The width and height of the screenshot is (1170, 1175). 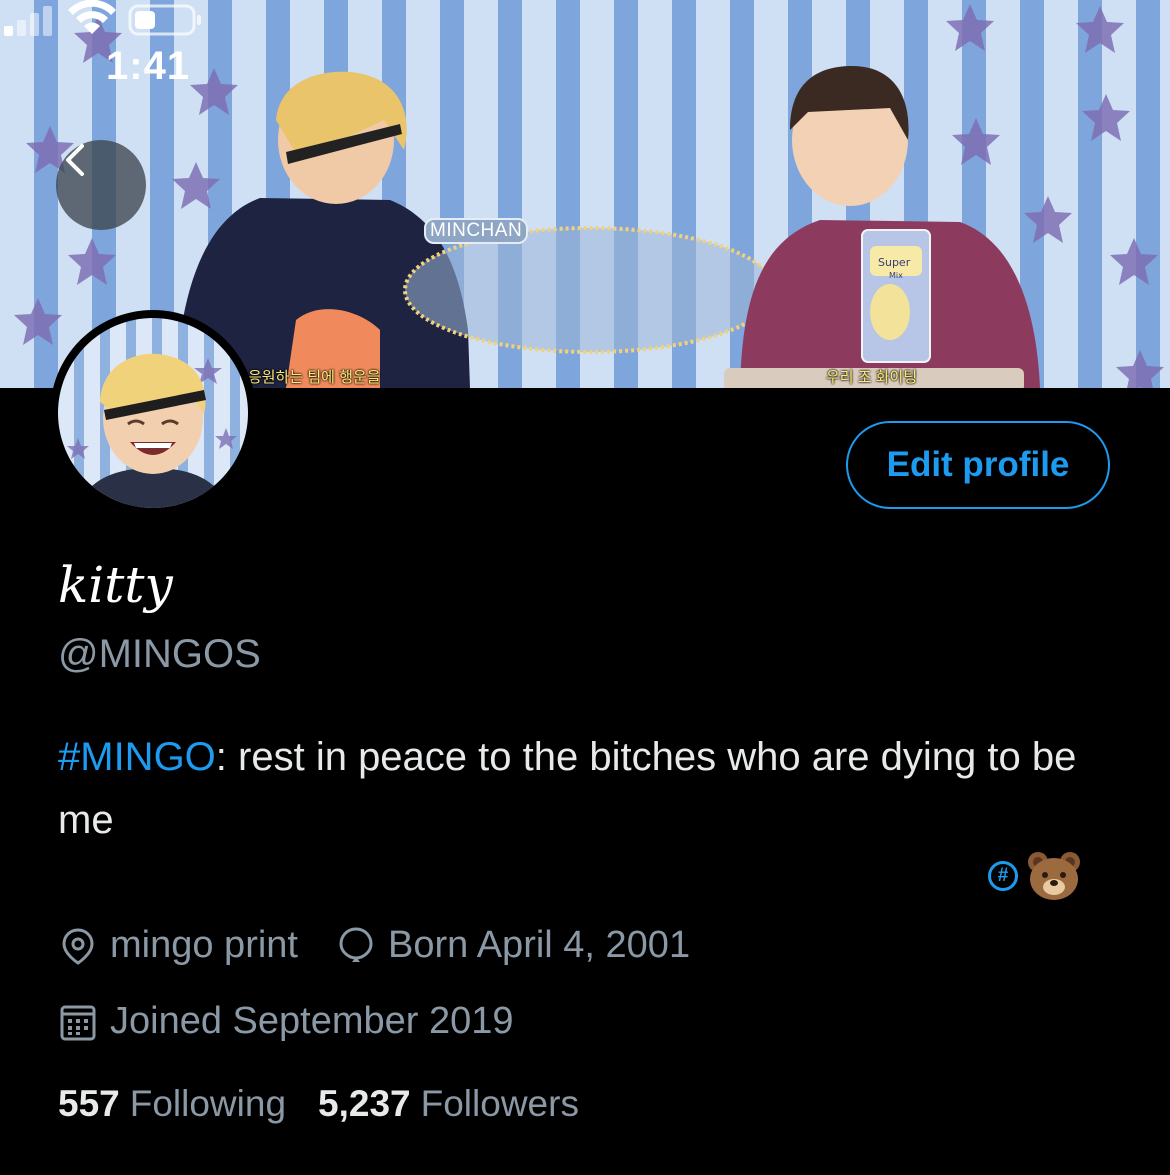 I want to click on snack-label: Super, so click(x=894, y=262).